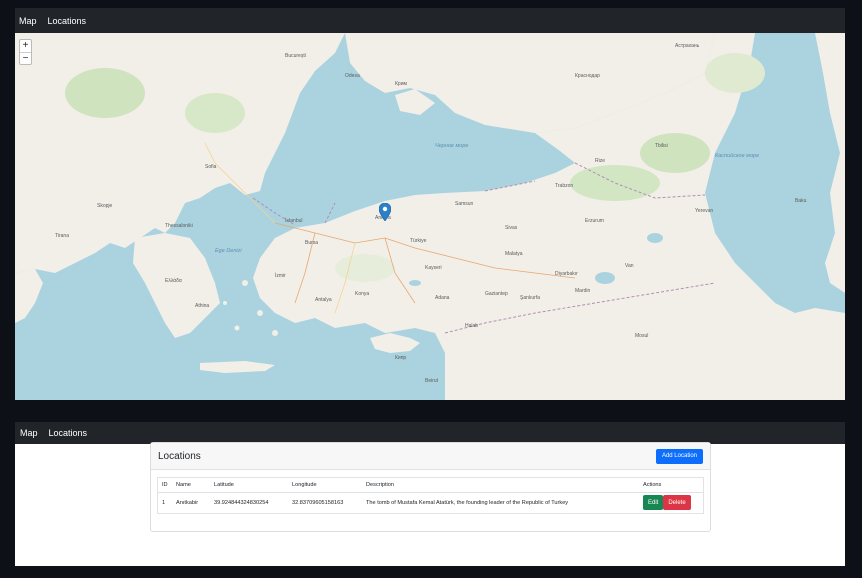 This screenshot has height=578, width=862. I want to click on zoom-control: + −, so click(25, 52).